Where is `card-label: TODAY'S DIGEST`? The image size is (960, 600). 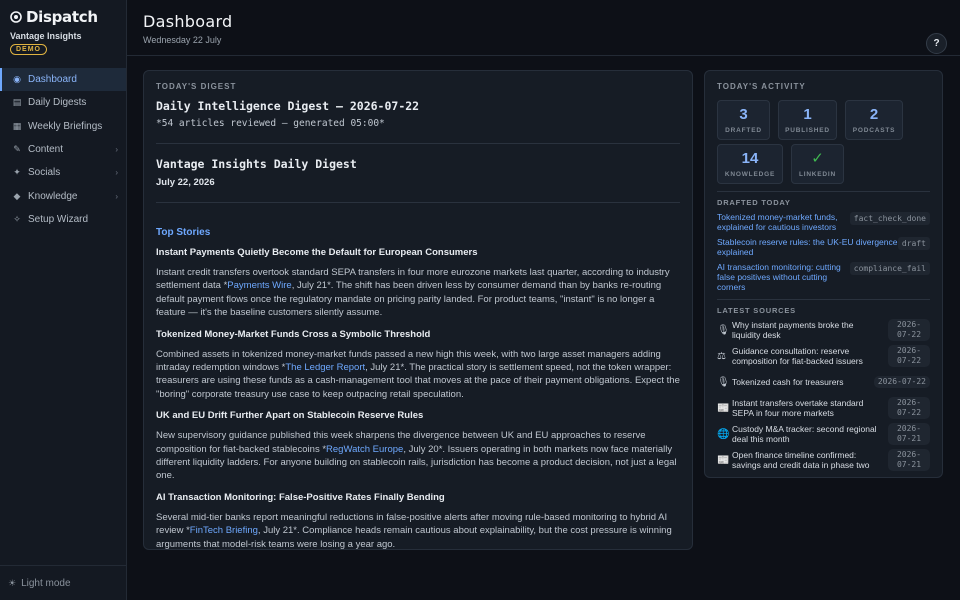 card-label: TODAY'S DIGEST is located at coordinates (196, 86).